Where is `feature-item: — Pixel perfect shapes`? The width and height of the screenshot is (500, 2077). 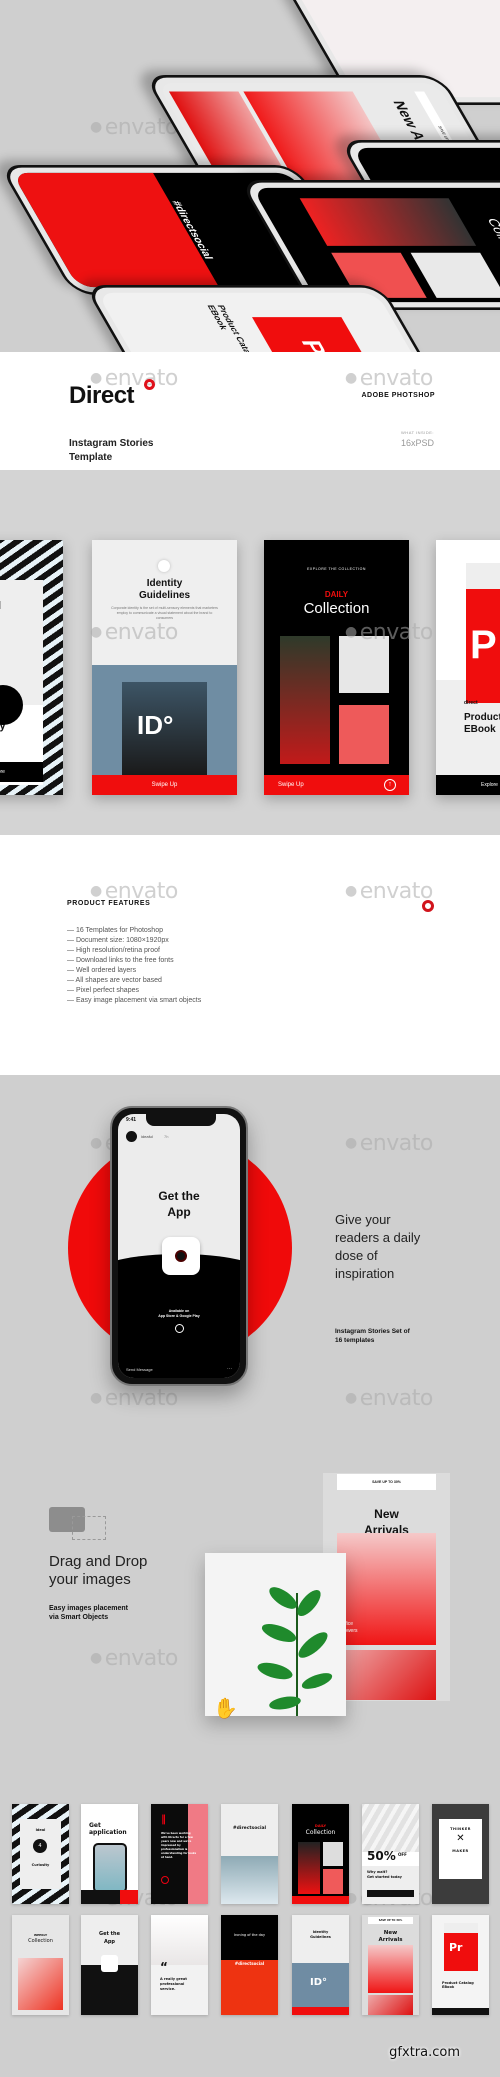 feature-item: — Pixel perfect shapes is located at coordinates (103, 990).